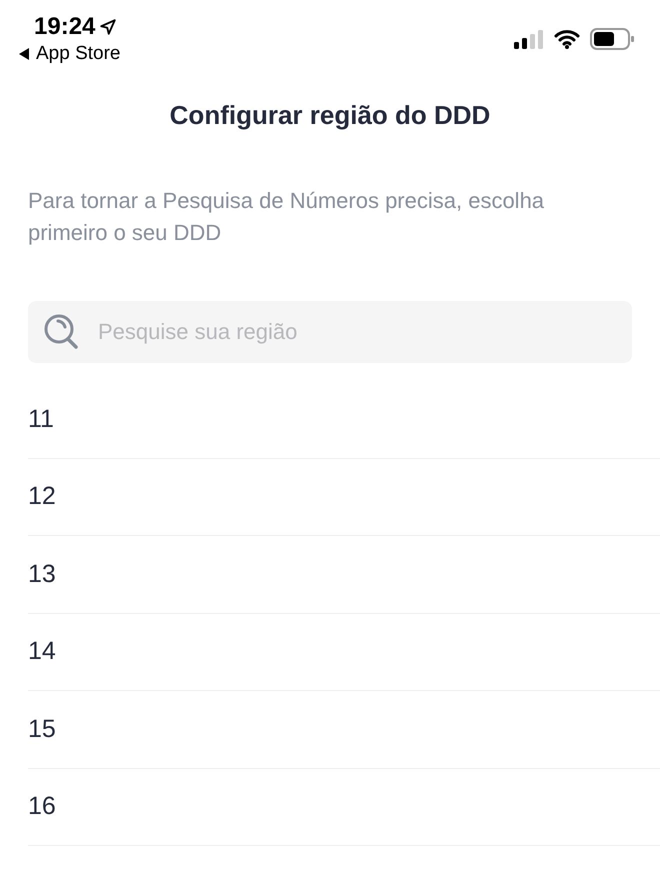 Image resolution: width=660 pixels, height=880 pixels. I want to click on battery-icon, so click(612, 39).